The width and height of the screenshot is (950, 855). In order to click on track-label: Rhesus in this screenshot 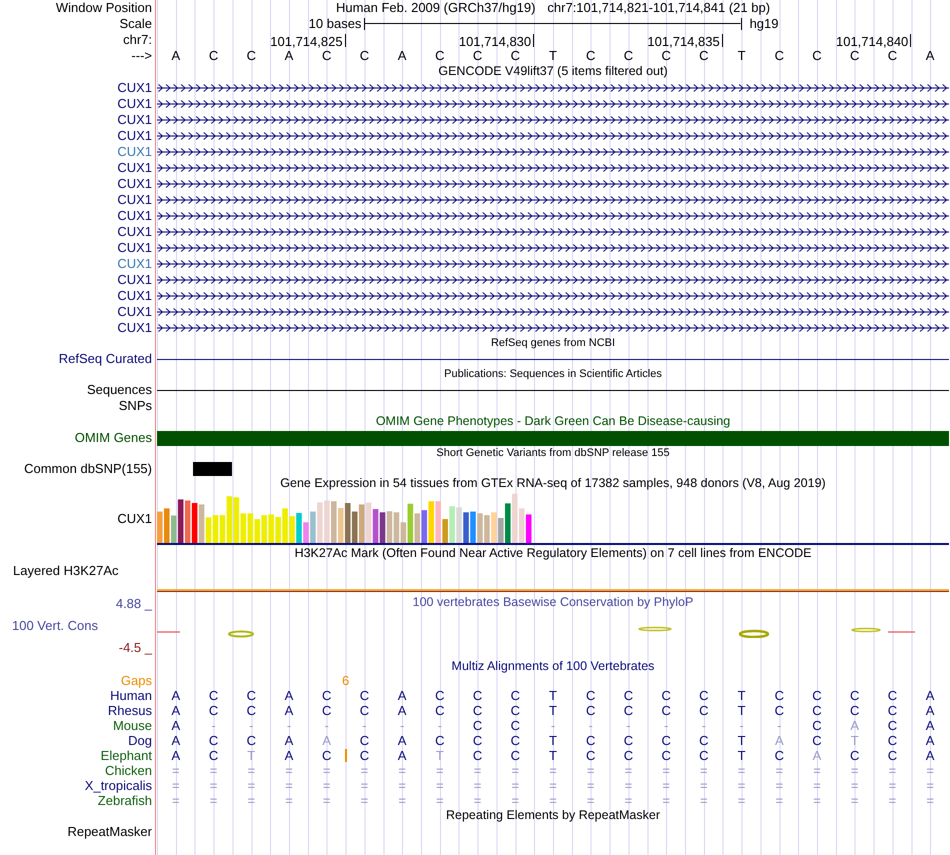, I will do `click(130, 711)`.